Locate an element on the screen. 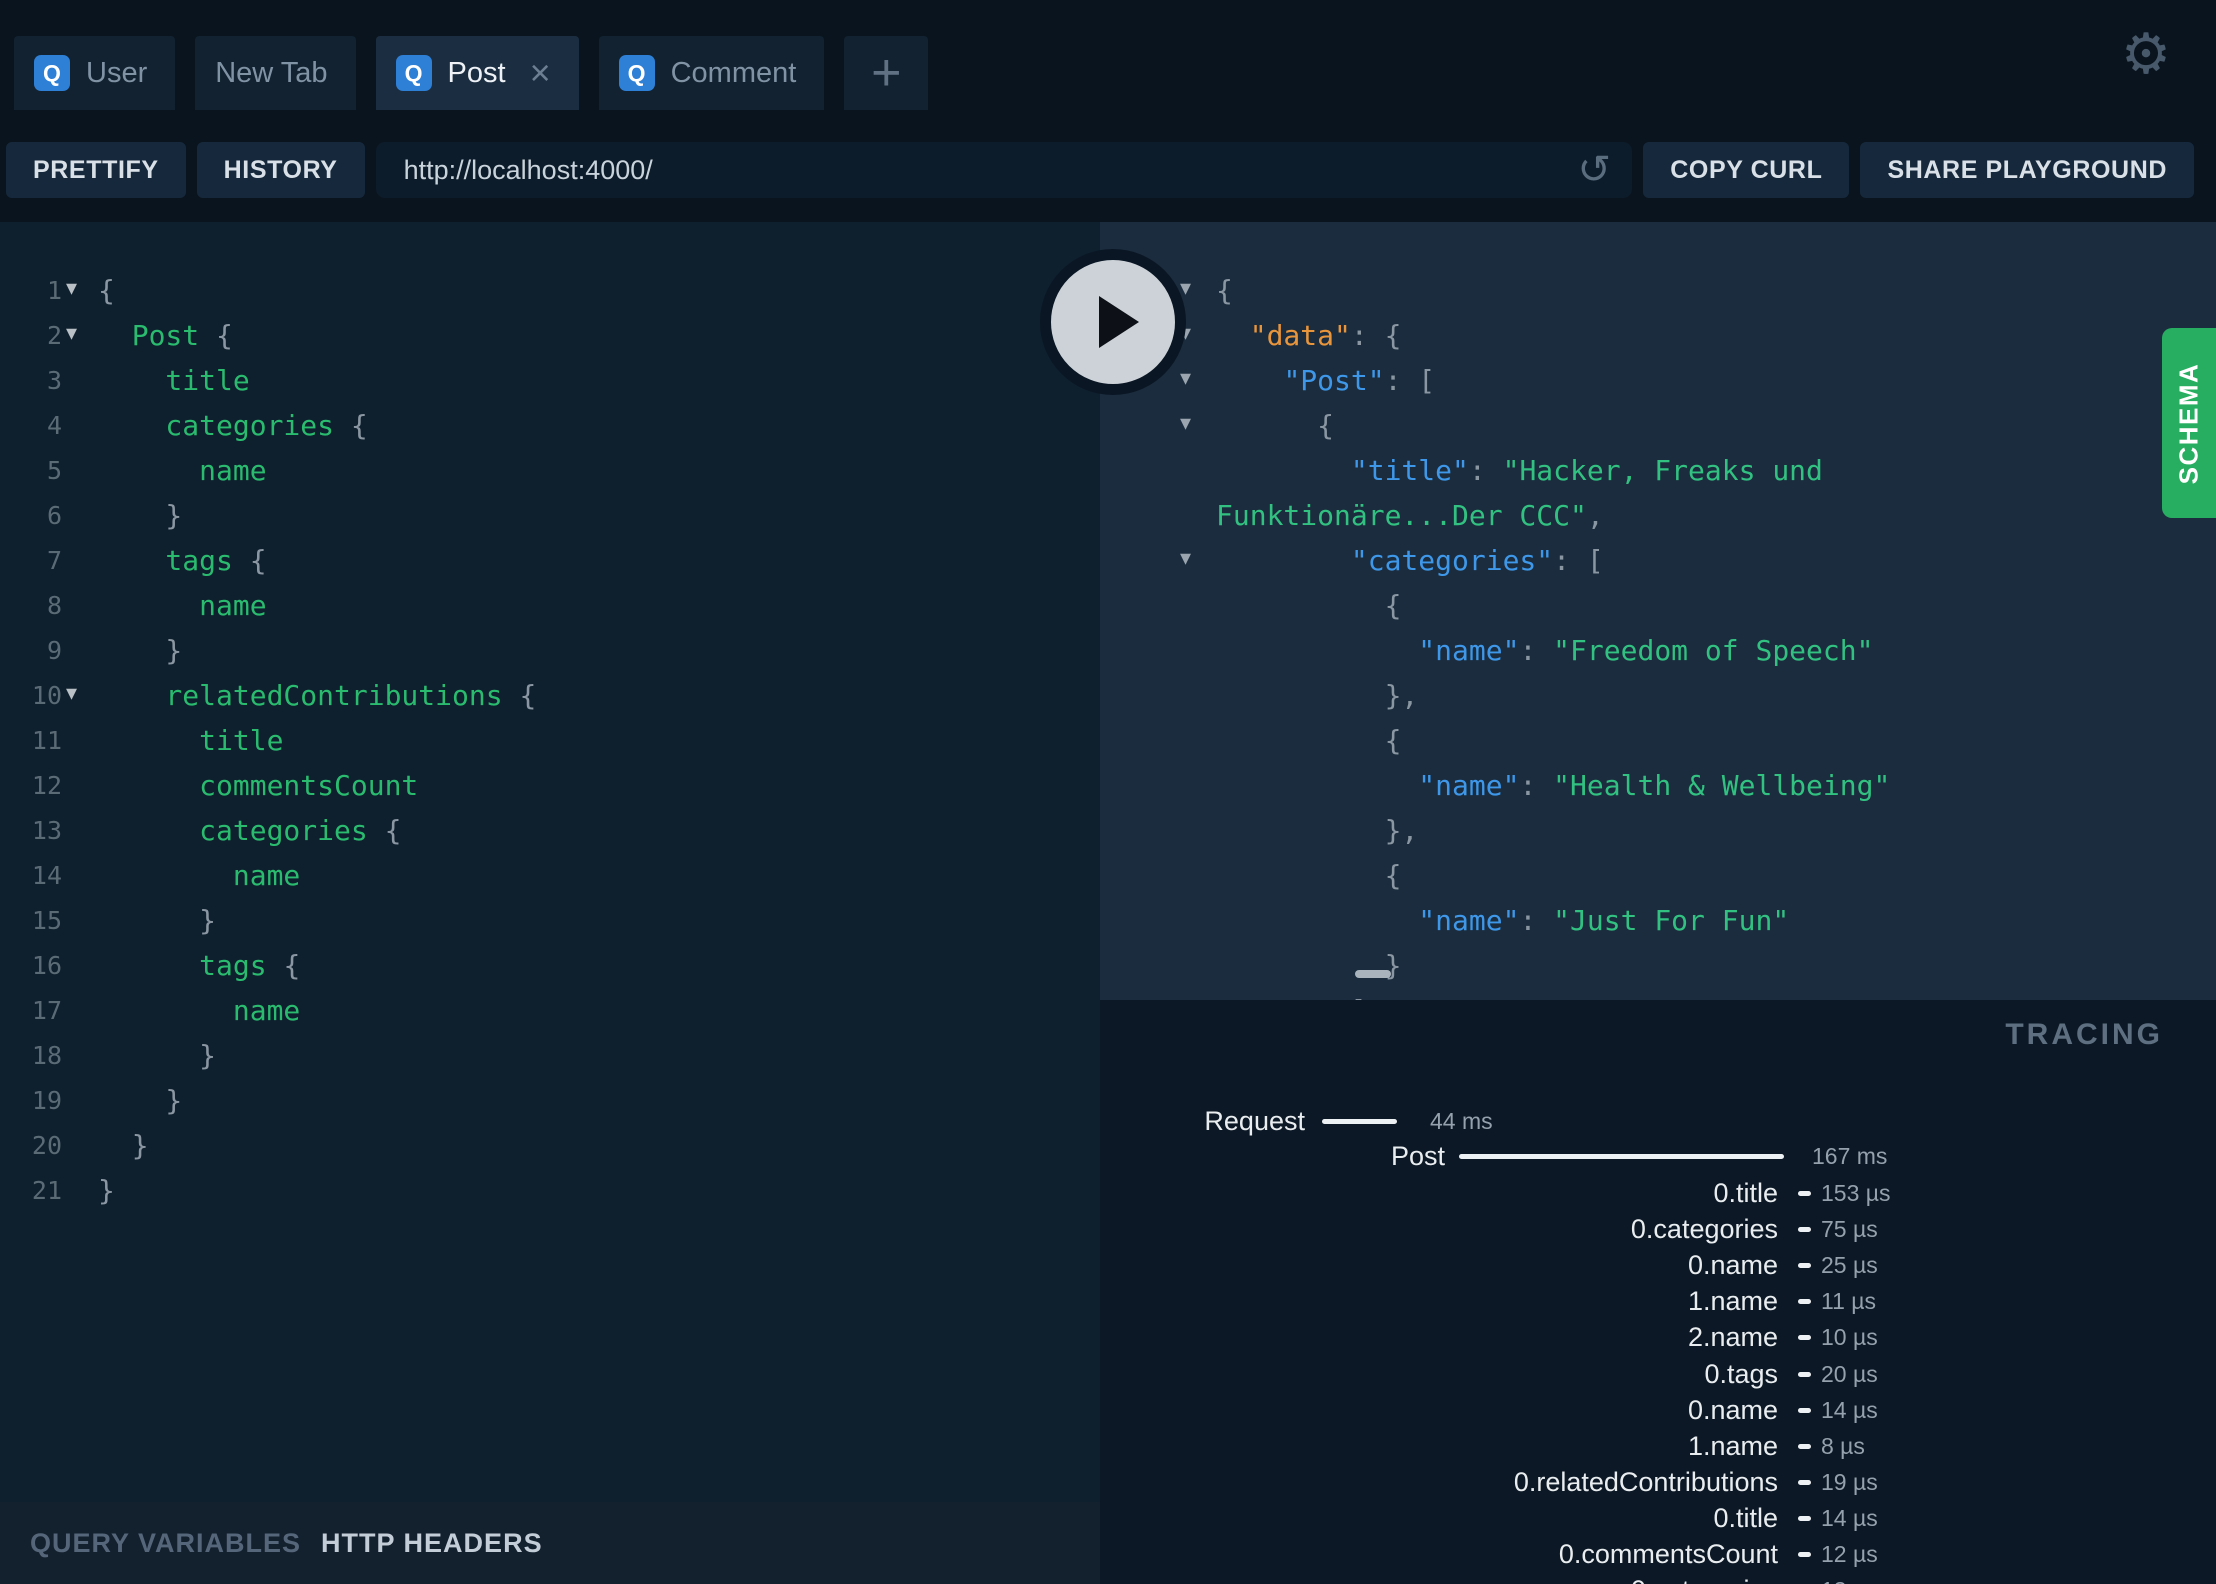  editor-code-text: tags { is located at coordinates (199, 965).